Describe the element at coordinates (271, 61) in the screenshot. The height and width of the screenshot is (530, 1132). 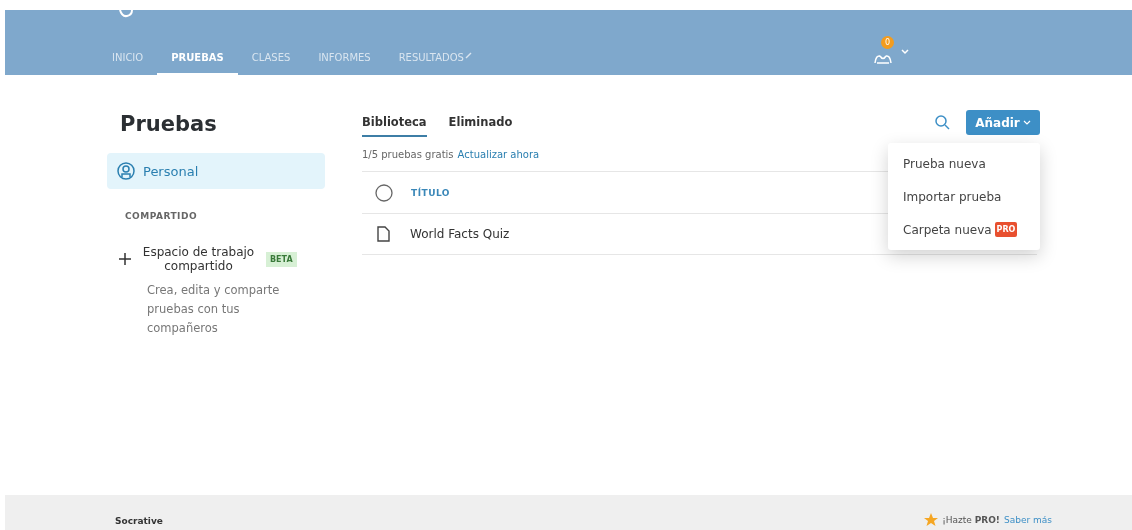
I see `nav-tab: CLASES` at that location.